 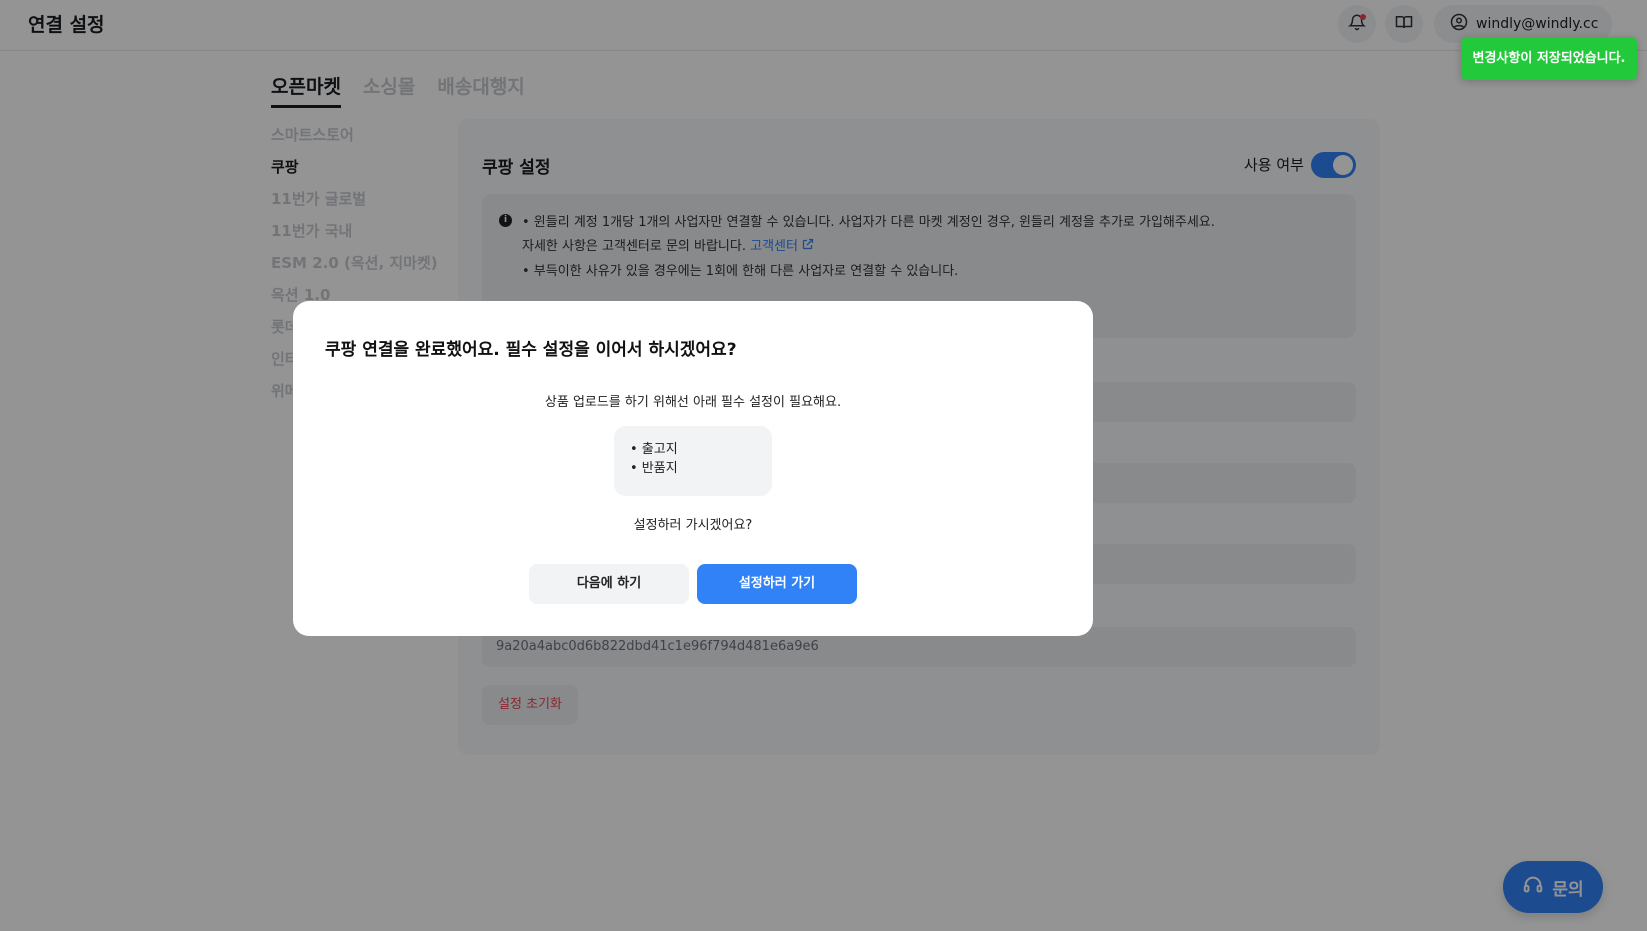 What do you see at coordinates (654, 468) in the screenshot?
I see `required-item-return-address: • 반품지` at bounding box center [654, 468].